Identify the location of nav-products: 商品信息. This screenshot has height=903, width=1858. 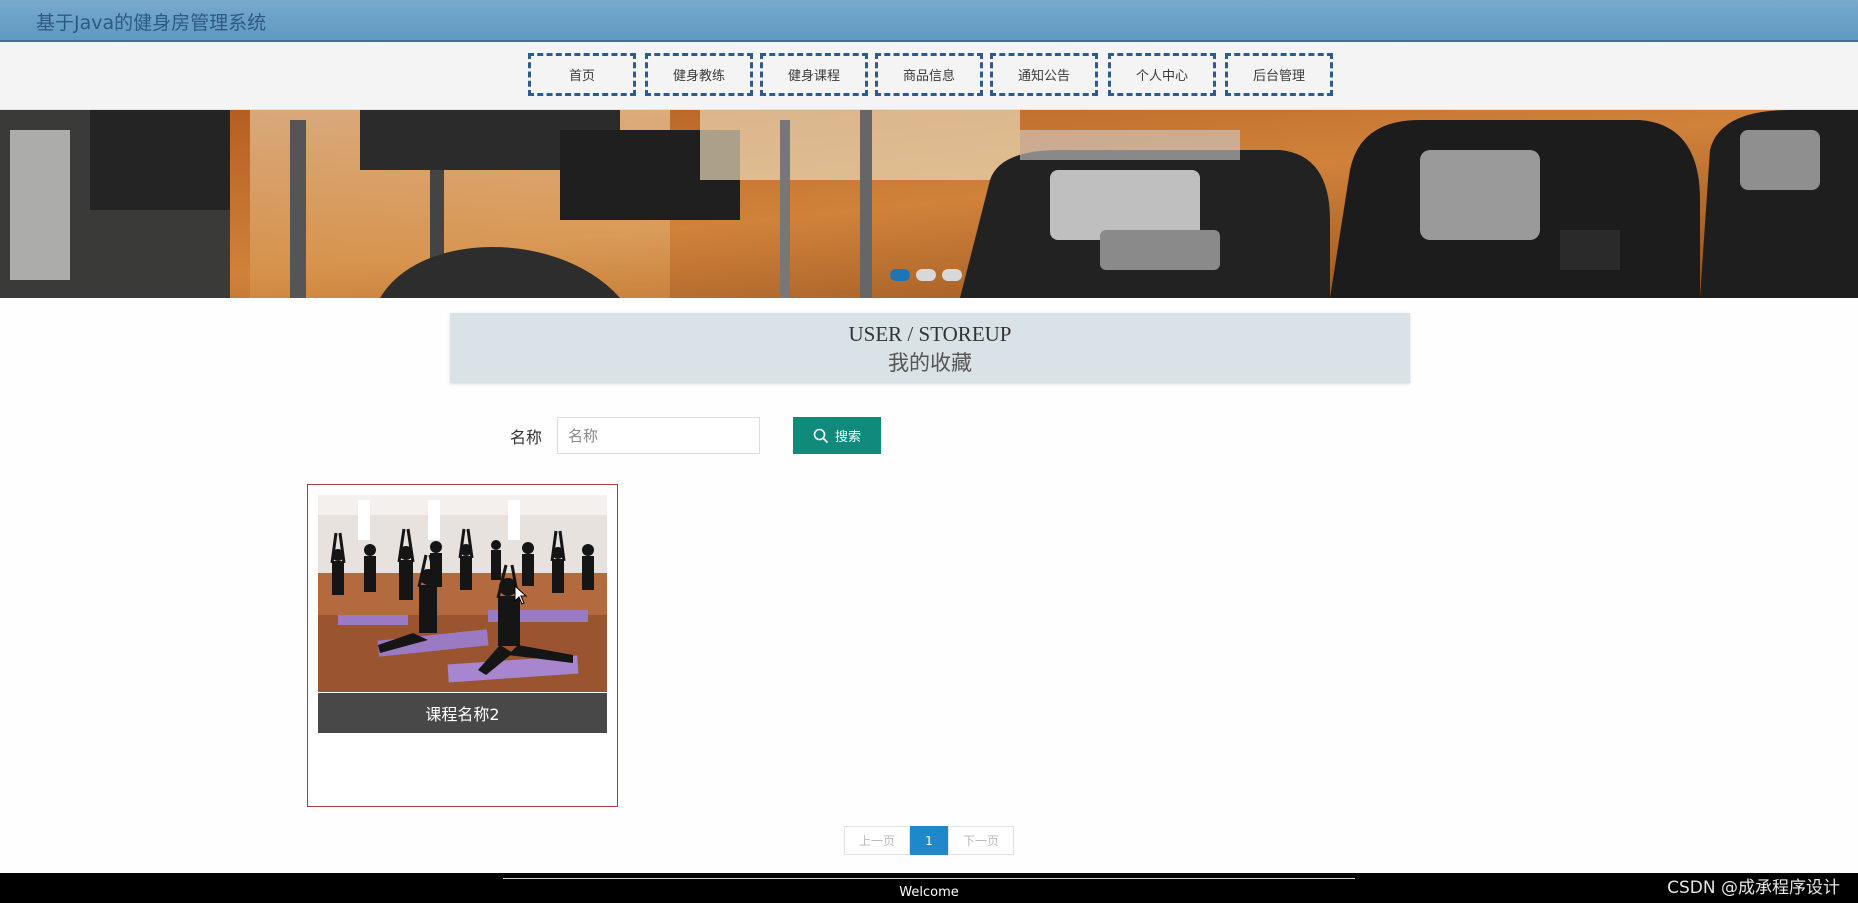
(929, 74).